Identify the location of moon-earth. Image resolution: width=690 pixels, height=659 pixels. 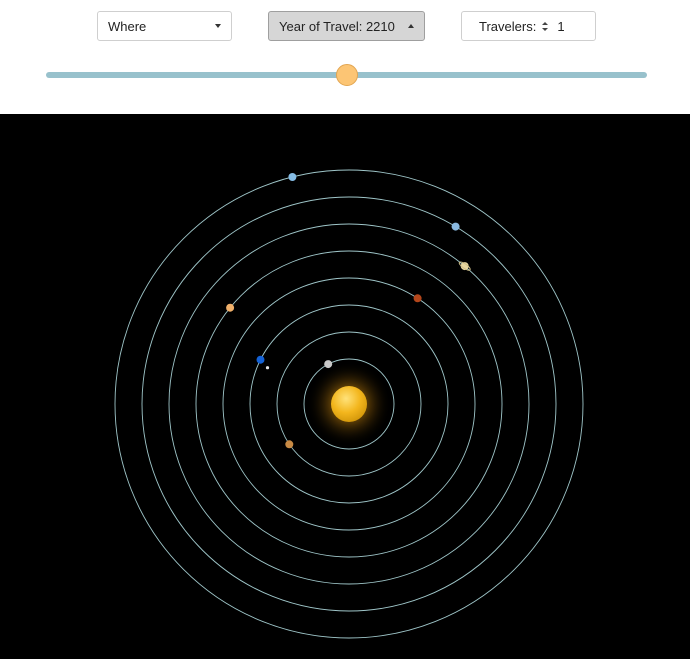
(267, 368).